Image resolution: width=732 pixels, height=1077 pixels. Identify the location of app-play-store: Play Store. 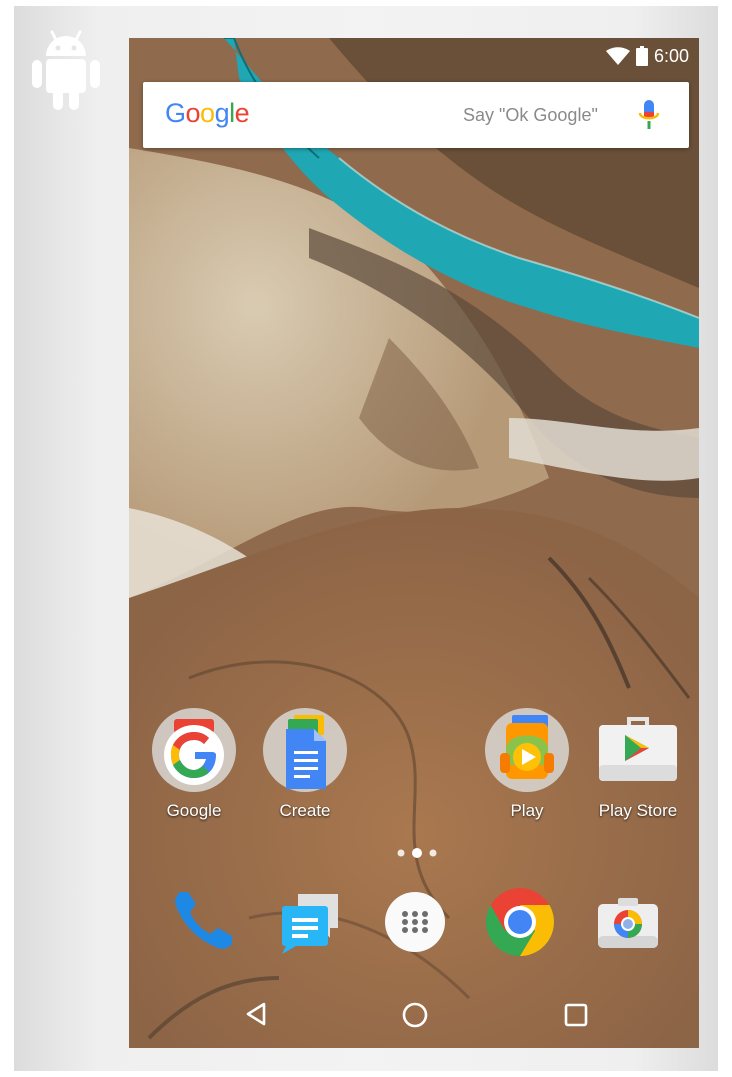
(638, 763).